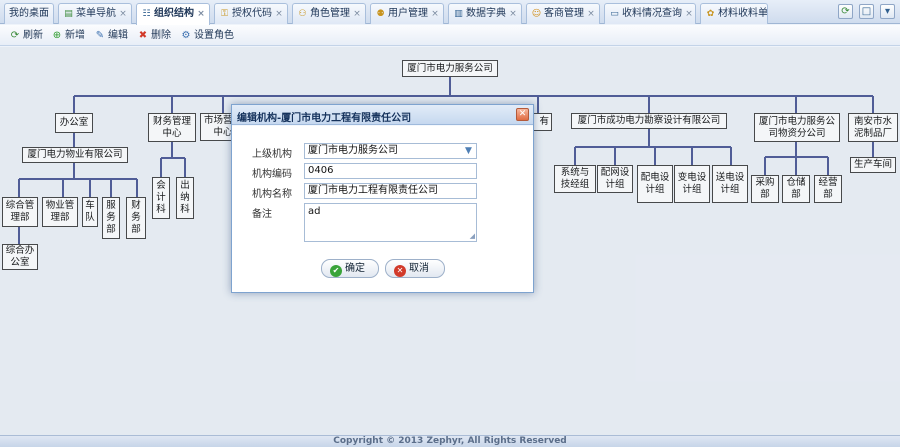  I want to click on tab-auth-code: ⚿ 授权代码 ×, so click(251, 13).